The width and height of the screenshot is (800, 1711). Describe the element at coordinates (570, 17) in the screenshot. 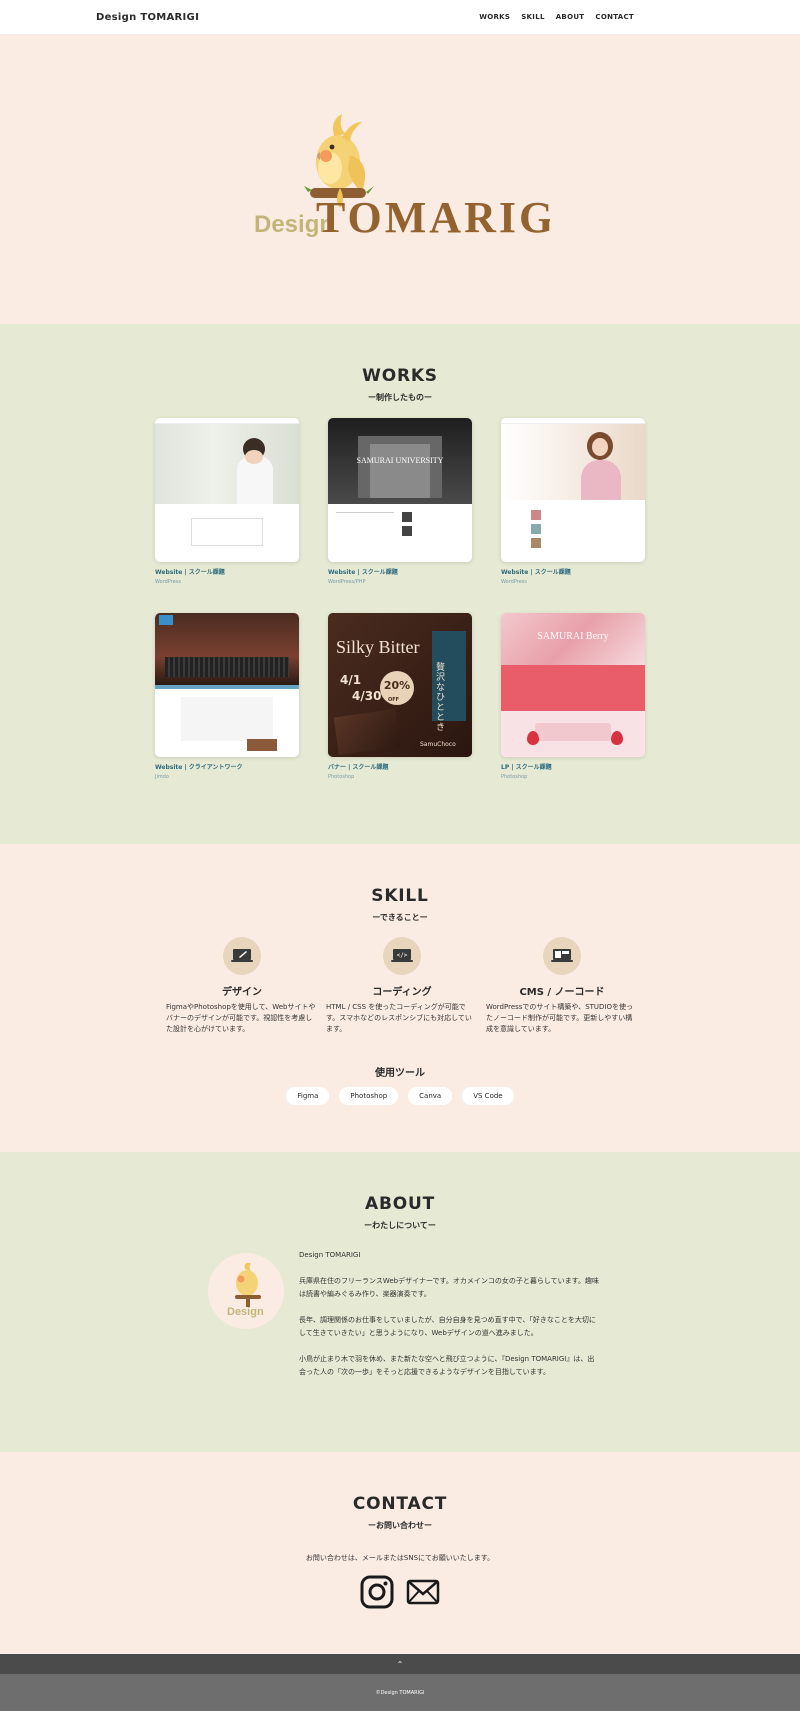

I see `nav-about: ABOUT` at that location.